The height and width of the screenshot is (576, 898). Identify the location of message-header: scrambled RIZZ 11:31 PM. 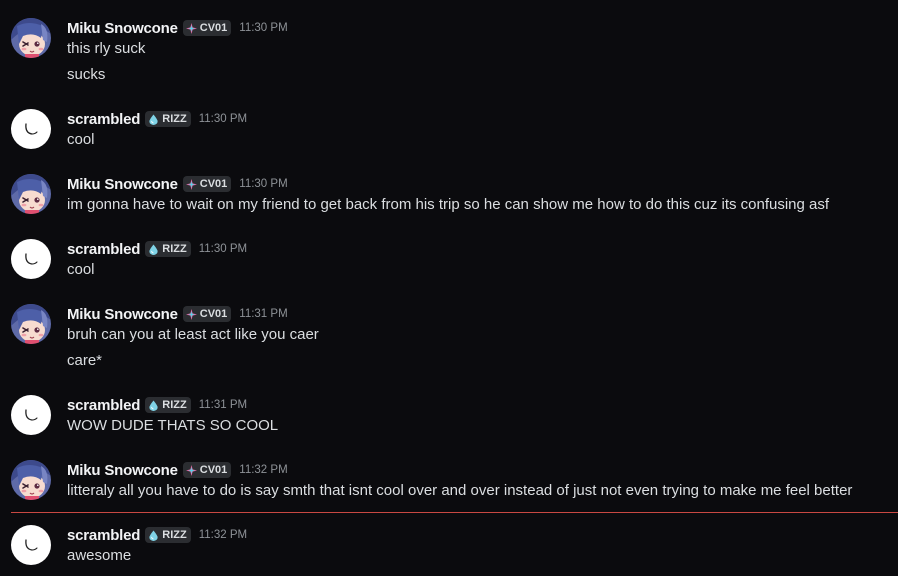
(157, 405).